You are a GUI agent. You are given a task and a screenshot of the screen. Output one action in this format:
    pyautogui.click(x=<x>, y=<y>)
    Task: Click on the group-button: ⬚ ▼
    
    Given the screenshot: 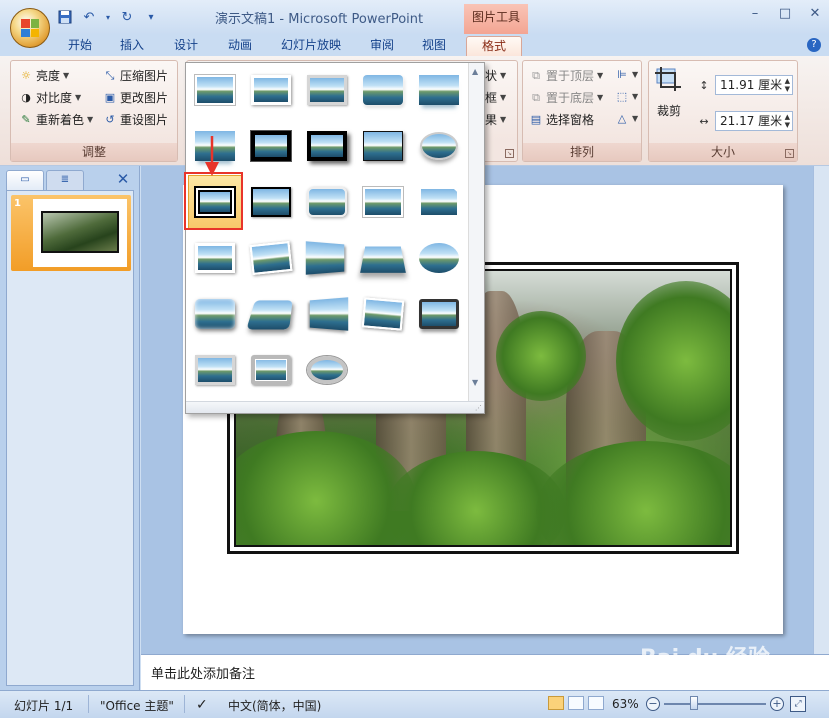 What is the action you would take?
    pyautogui.click(x=626, y=96)
    